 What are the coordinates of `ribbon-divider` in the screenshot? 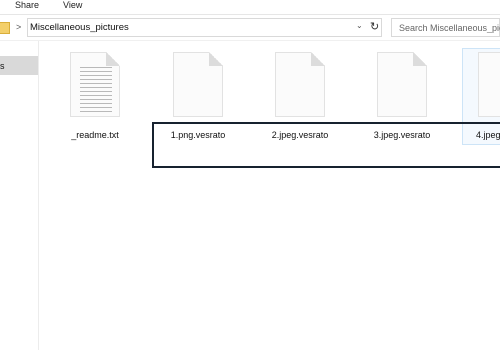 It's located at (250, 14).